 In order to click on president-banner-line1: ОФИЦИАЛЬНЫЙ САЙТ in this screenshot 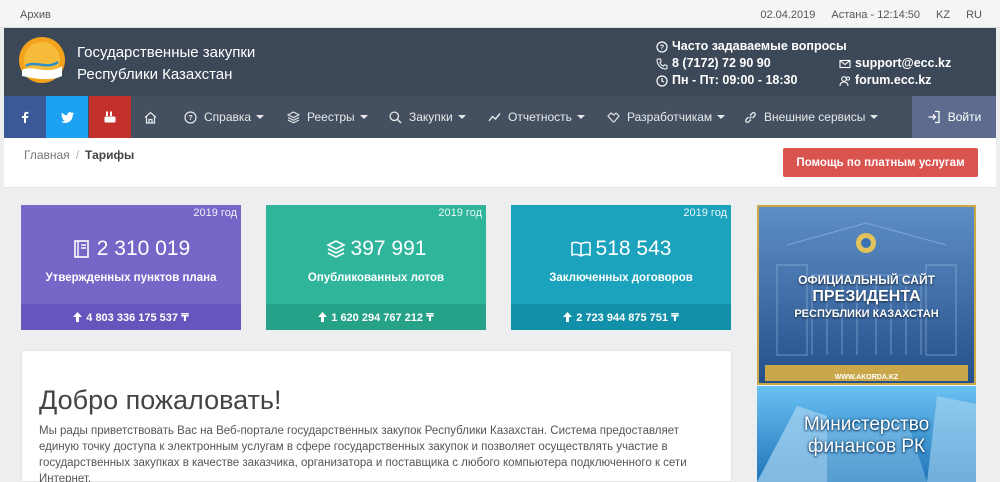, I will do `click(866, 280)`.